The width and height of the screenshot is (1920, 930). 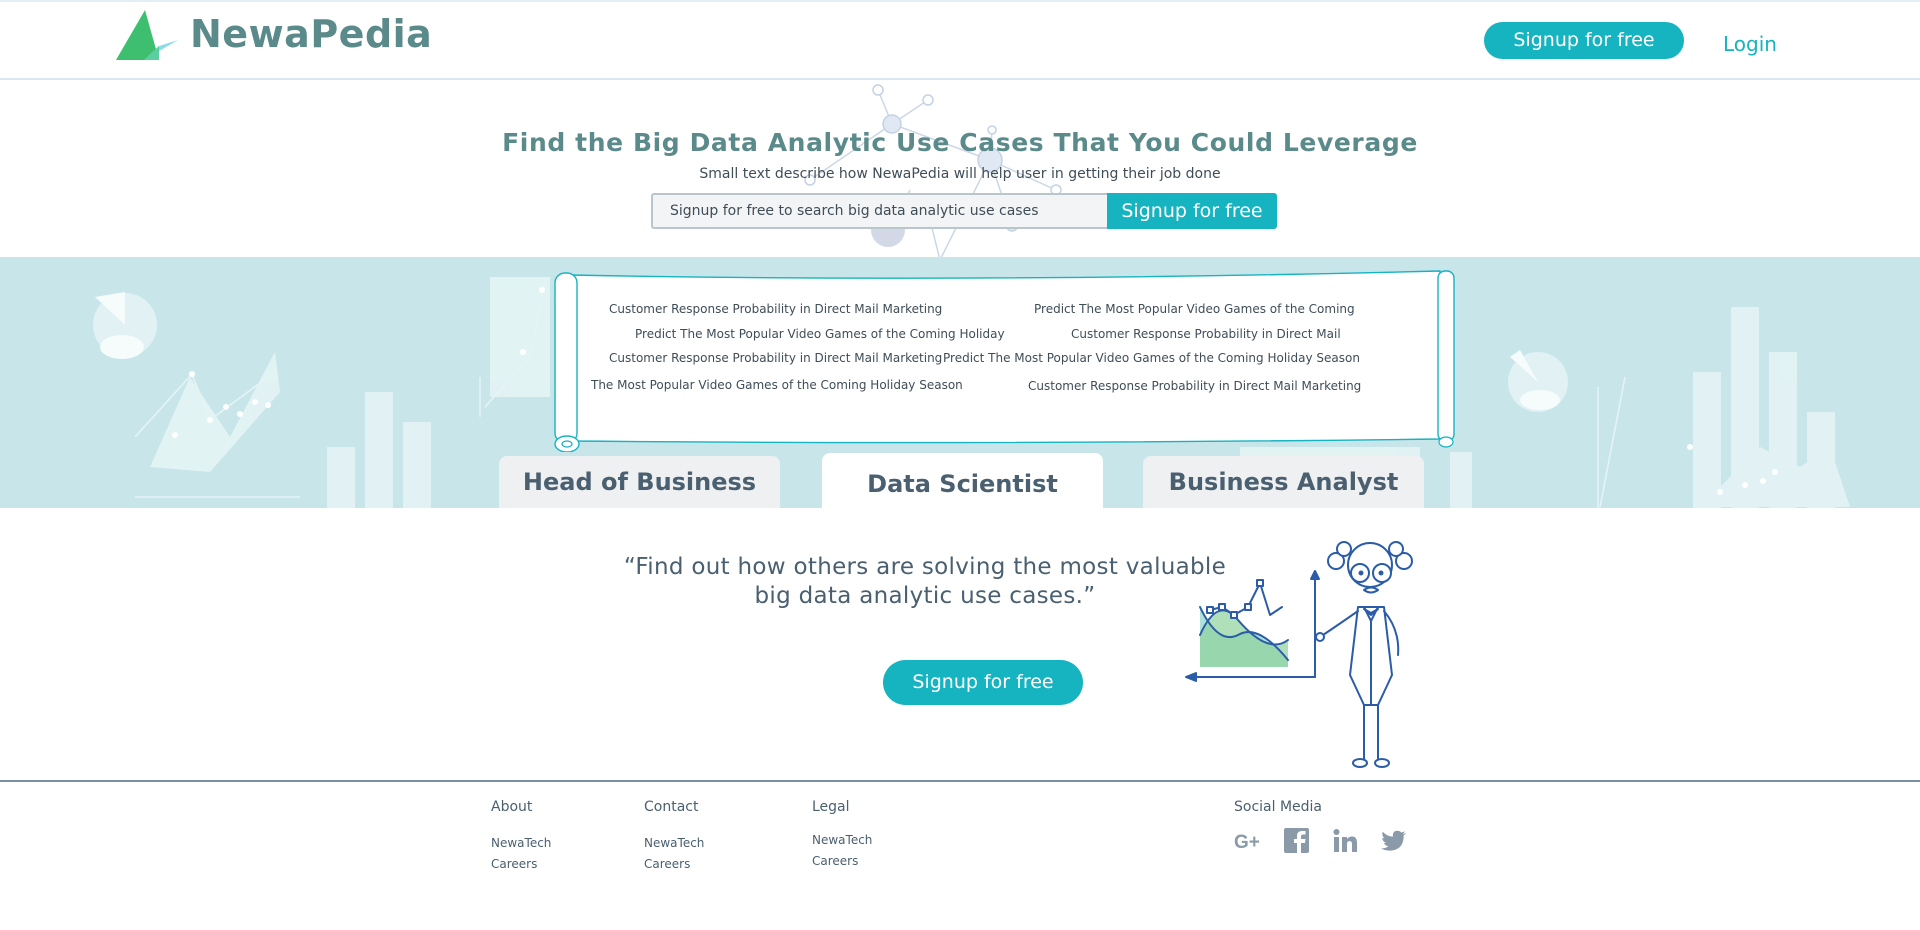 What do you see at coordinates (1345, 841) in the screenshot?
I see `linkedin-icon` at bounding box center [1345, 841].